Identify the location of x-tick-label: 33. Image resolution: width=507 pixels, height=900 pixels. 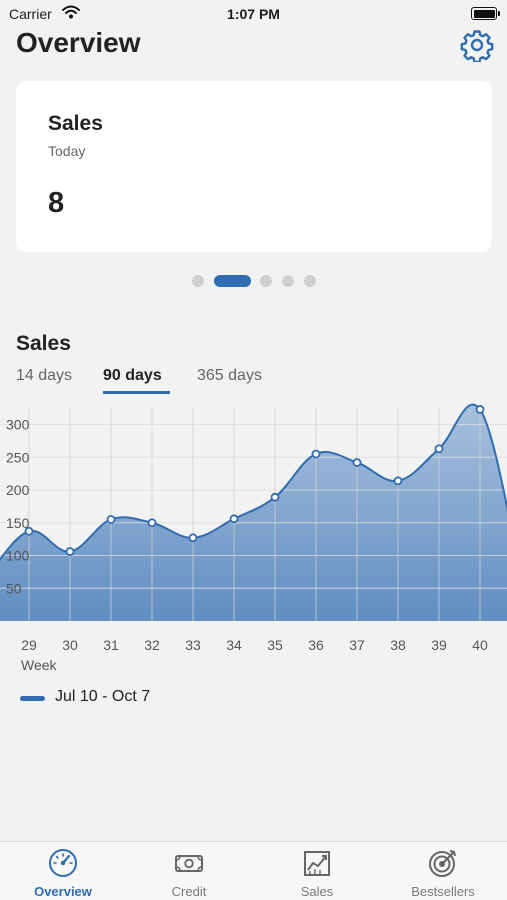
(193, 645).